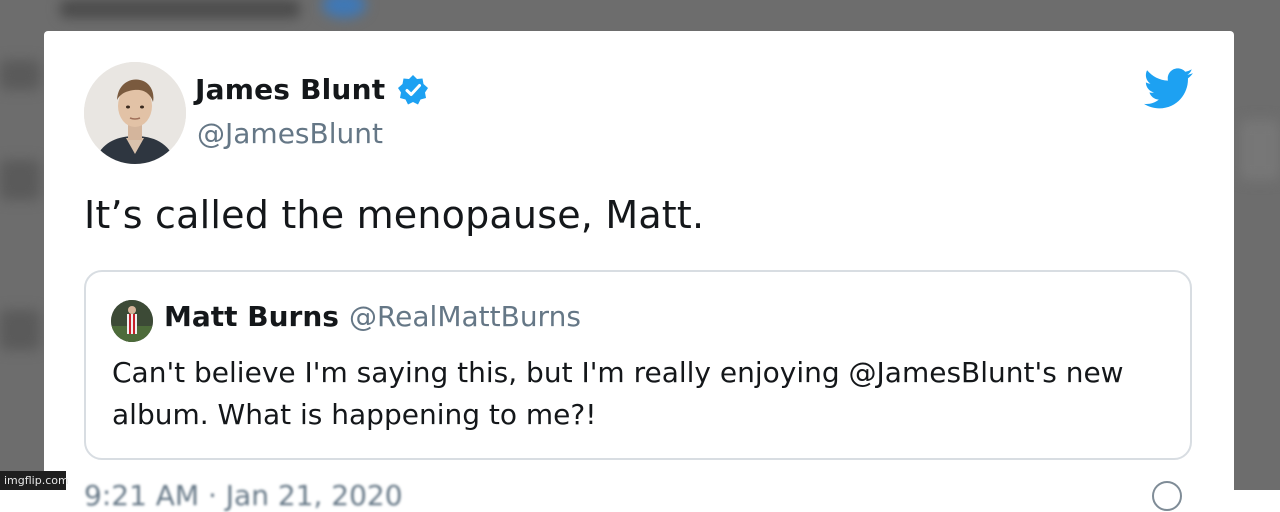  Describe the element at coordinates (135, 113) in the screenshot. I see `author-avatar` at that location.